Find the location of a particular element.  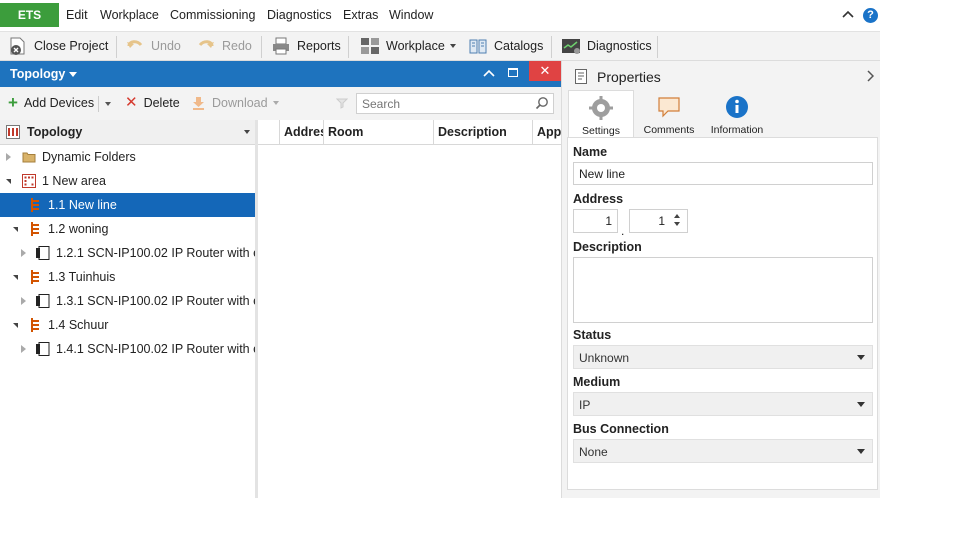

tab-settings-label: Settings is located at coordinates (601, 131).